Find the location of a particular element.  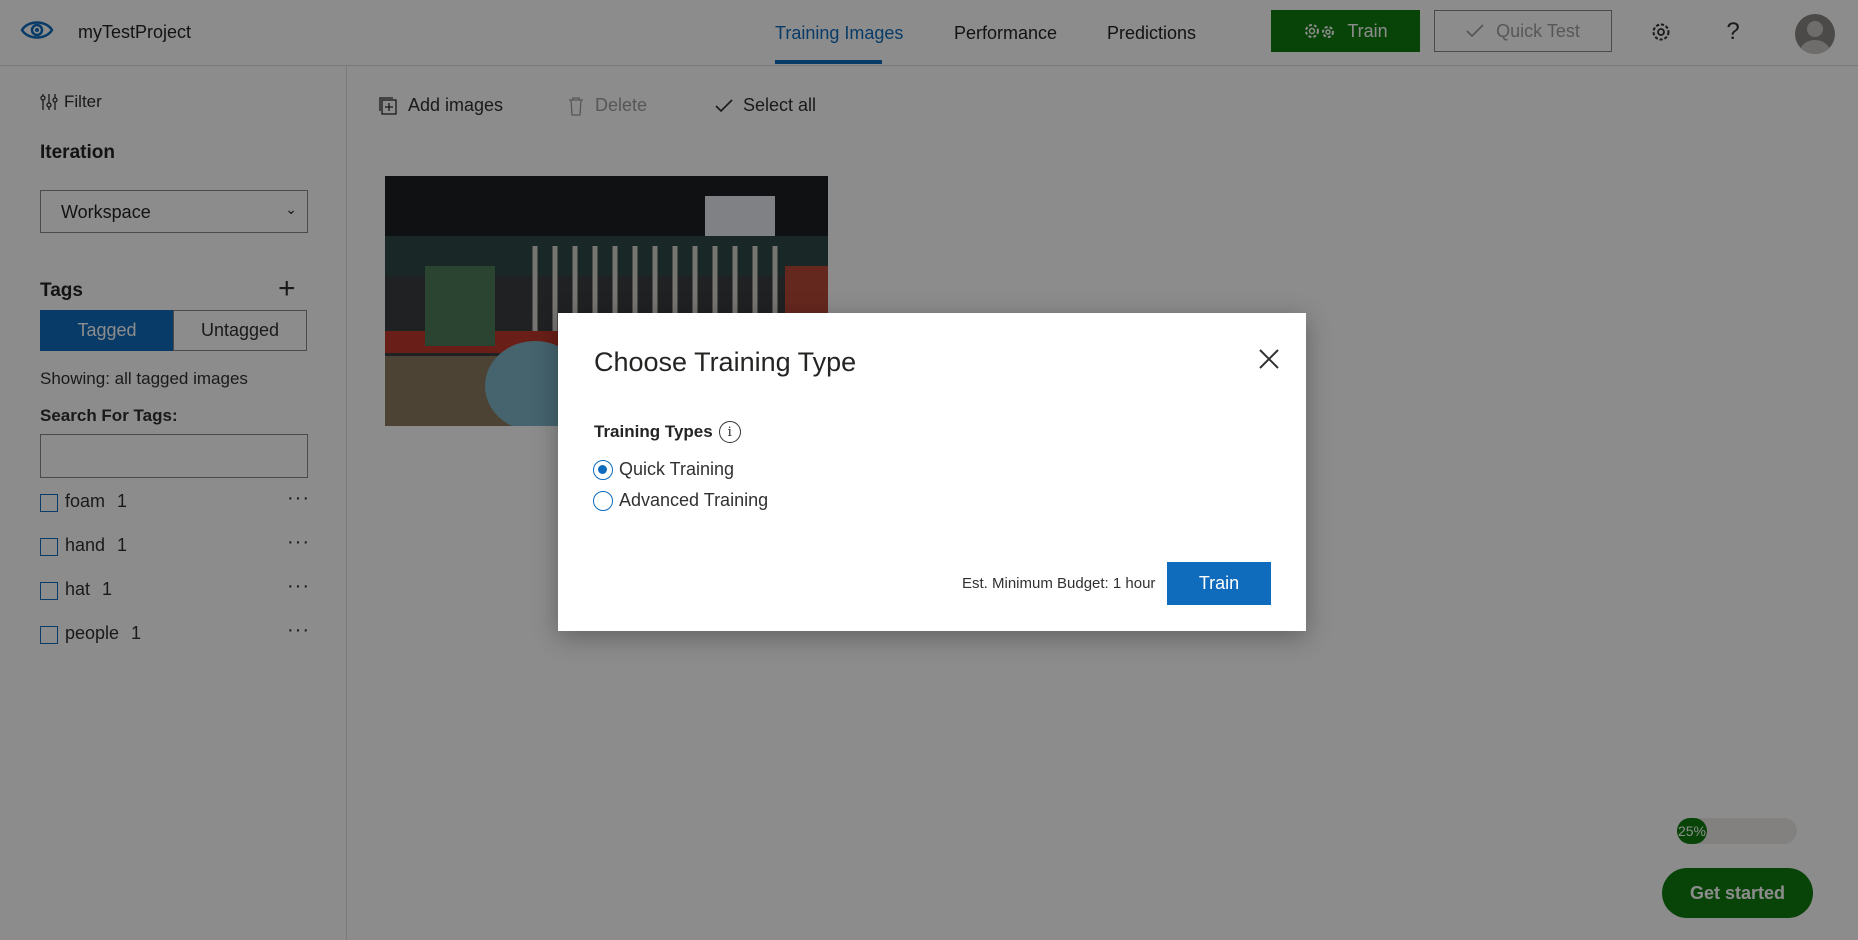

advanced-training-option: Advanced Training is located at coordinates (680, 500).